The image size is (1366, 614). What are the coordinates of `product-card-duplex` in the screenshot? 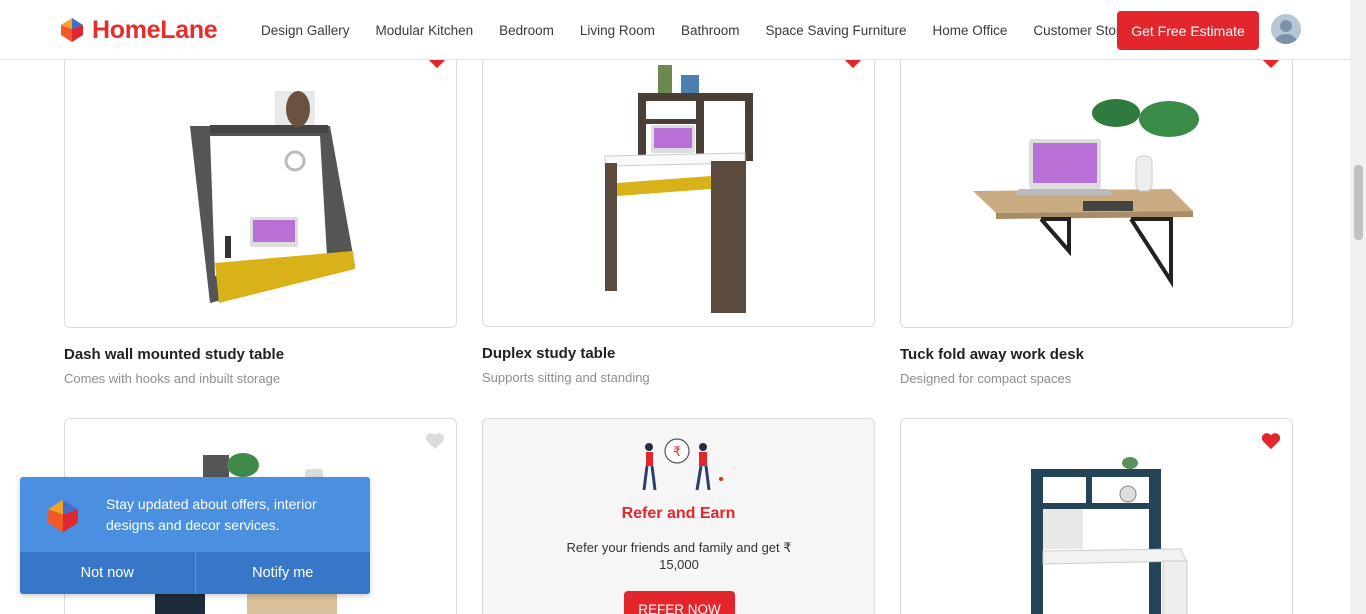 It's located at (678, 183).